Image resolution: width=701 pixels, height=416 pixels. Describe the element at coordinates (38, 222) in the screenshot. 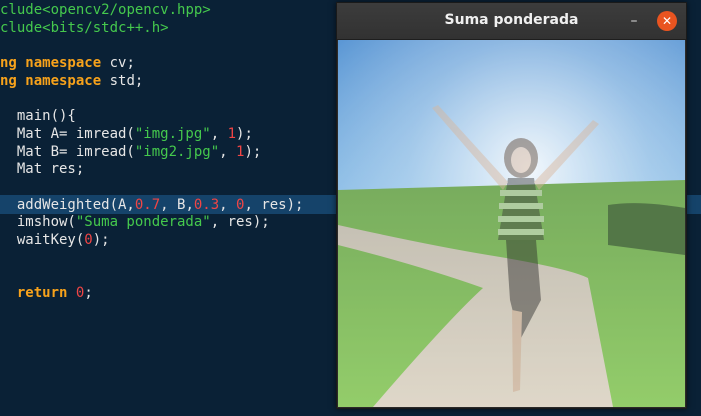

I see `code-token: imshow(` at that location.